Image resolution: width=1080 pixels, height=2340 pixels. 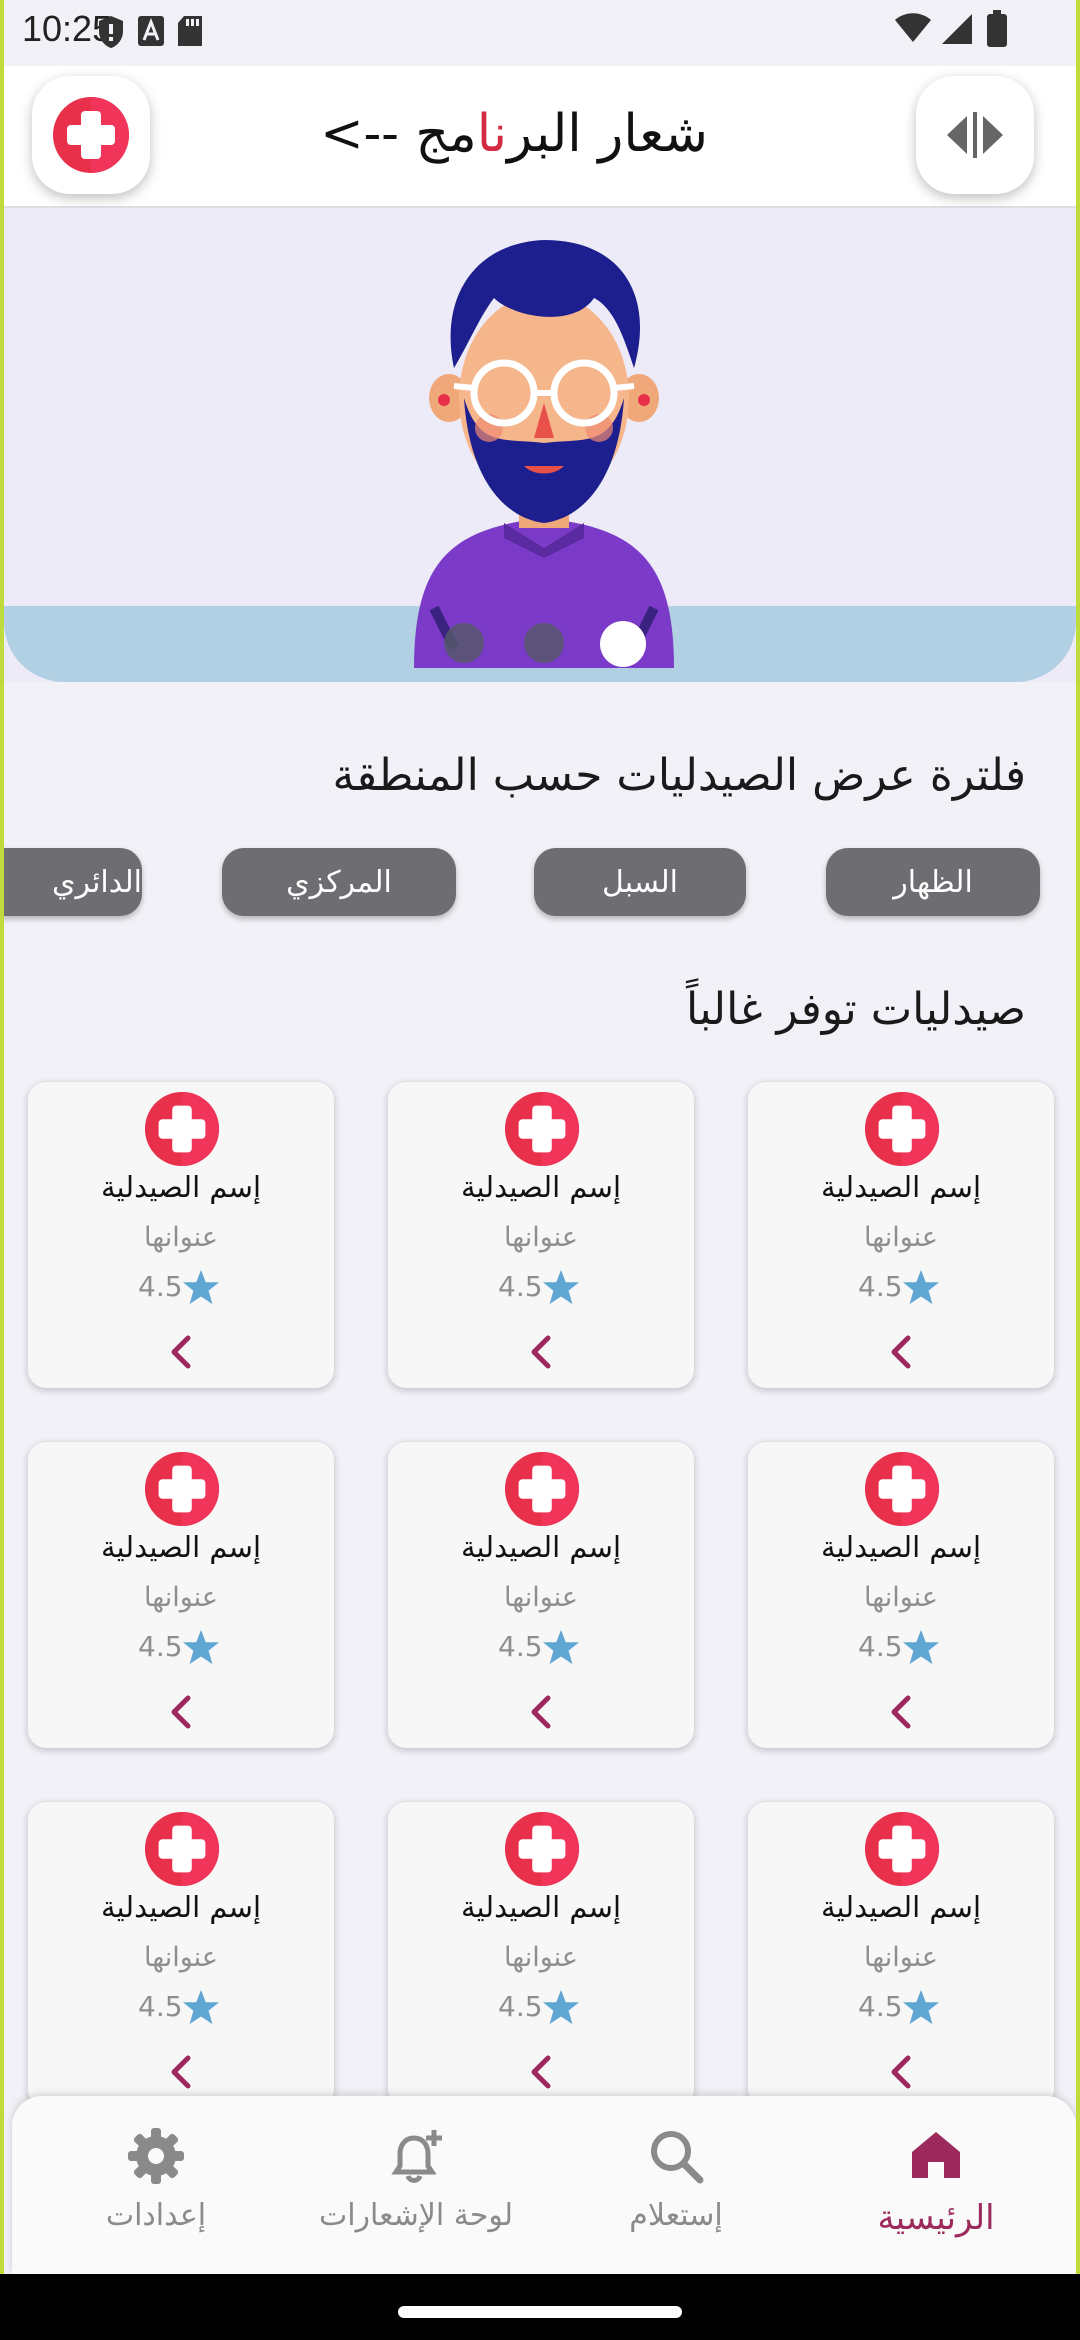 What do you see at coordinates (933, 882) in the screenshot?
I see `chip-dhahar: الظهار` at bounding box center [933, 882].